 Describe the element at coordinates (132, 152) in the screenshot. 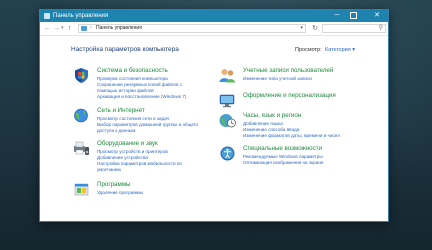

I see `task-link: Просмотр устройств и принтеров` at that location.